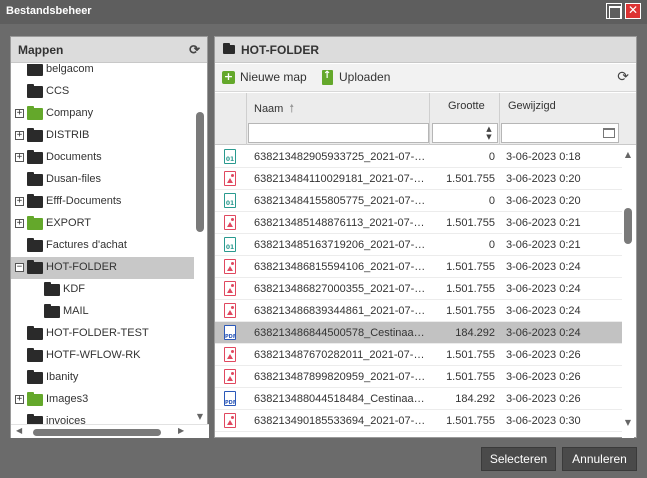 The height and width of the screenshot is (478, 647). I want to click on tree-item: + Documents, so click(102, 158).